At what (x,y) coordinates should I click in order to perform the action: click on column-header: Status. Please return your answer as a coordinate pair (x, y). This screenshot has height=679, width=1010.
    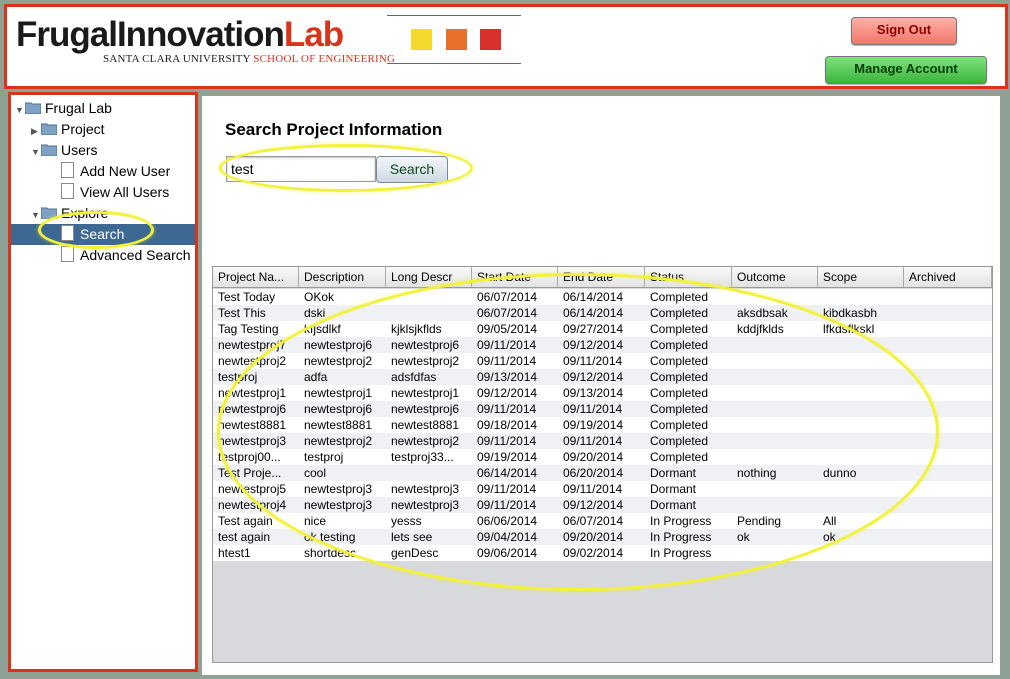
    Looking at the image, I should click on (688, 277).